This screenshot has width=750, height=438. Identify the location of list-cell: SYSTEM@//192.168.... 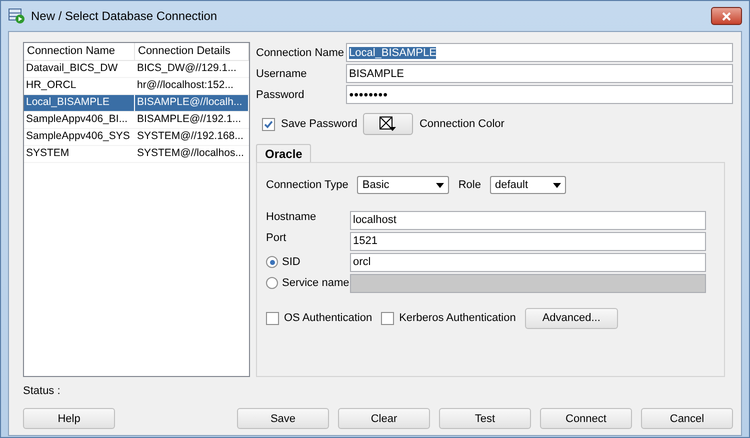
(192, 137).